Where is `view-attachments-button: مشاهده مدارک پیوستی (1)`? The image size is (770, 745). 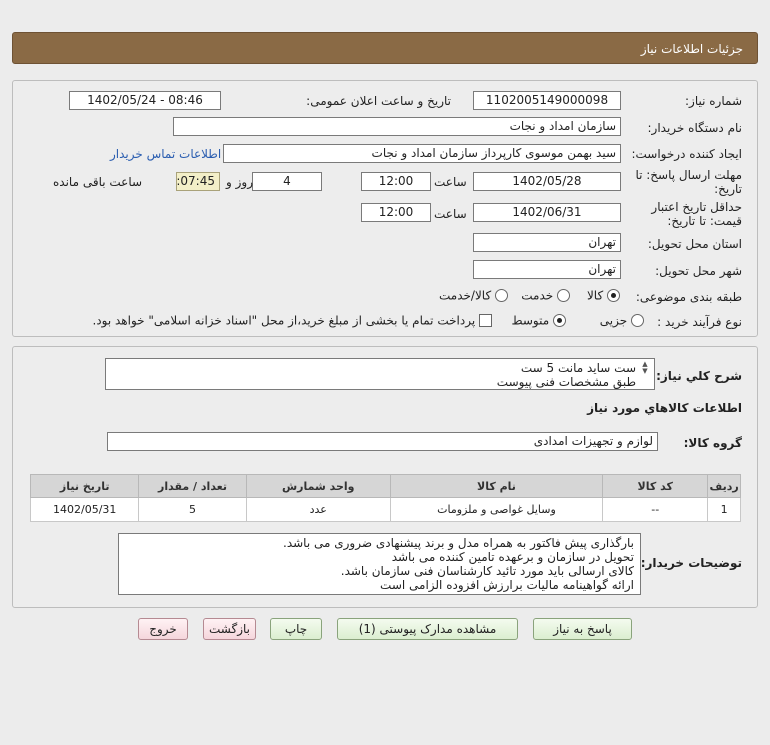 view-attachments-button: مشاهده مدارک پیوستی (1) is located at coordinates (427, 629).